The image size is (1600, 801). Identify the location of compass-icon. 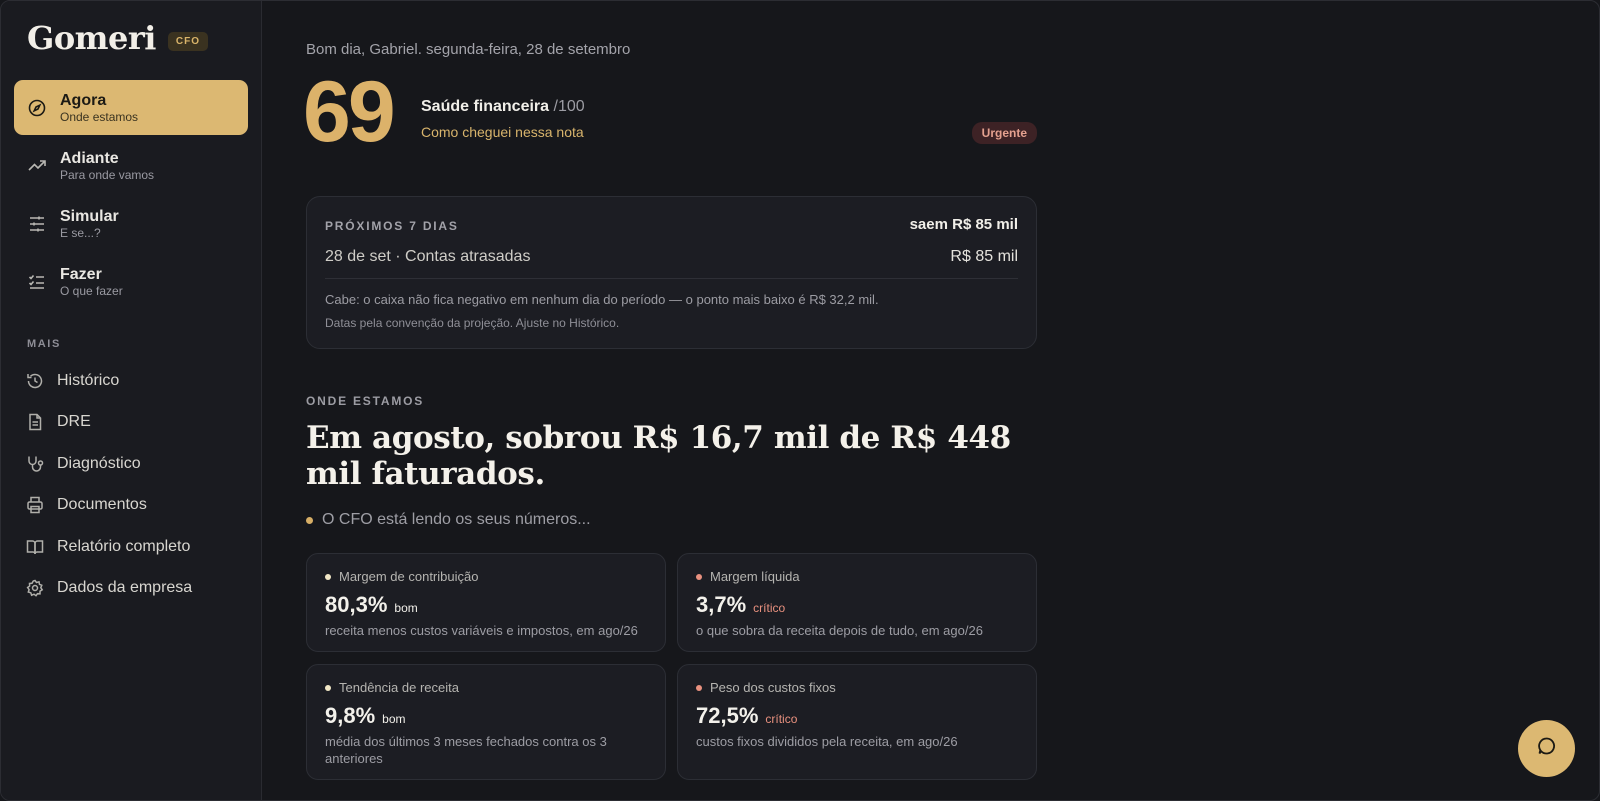
(37, 108).